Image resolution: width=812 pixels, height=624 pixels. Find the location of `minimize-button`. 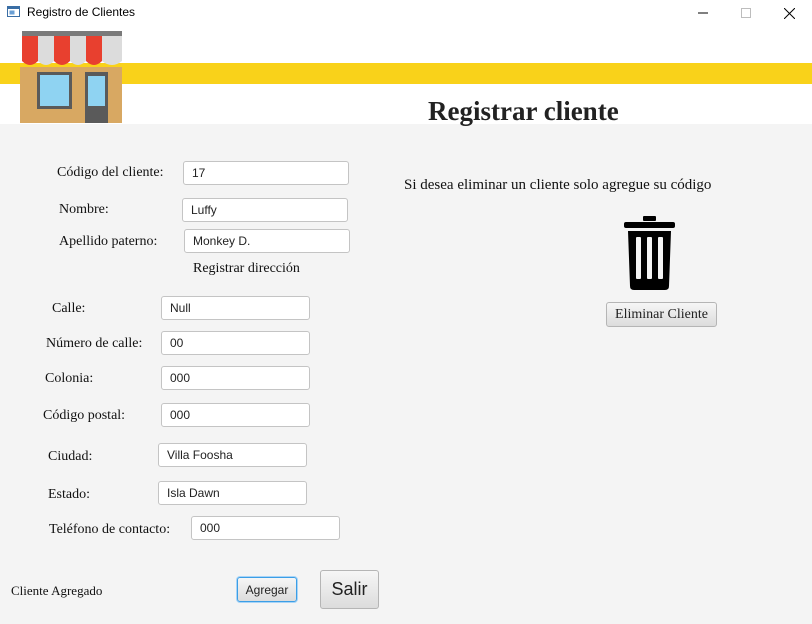

minimize-button is located at coordinates (703, 13).